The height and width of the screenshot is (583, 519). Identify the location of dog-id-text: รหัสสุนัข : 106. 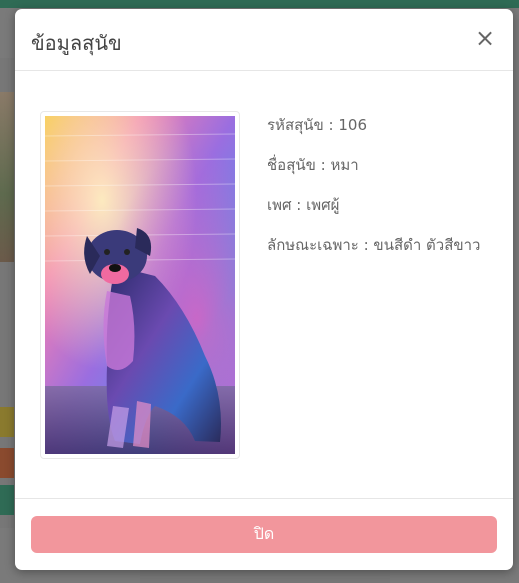
(317, 125).